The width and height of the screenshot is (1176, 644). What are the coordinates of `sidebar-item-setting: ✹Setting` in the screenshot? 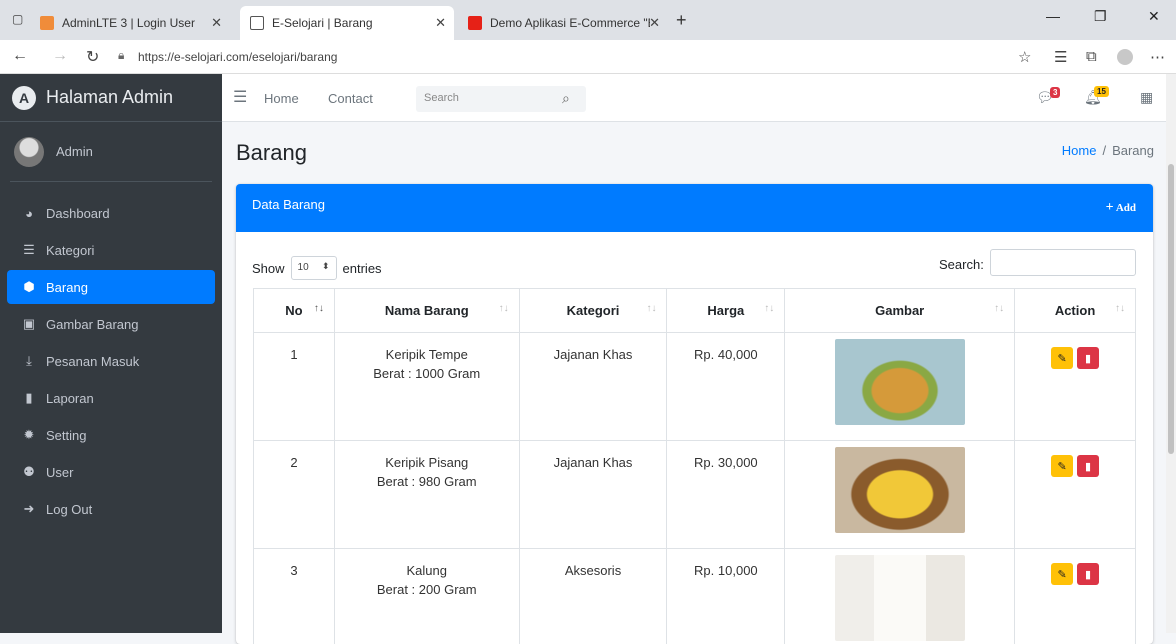 It's located at (111, 435).